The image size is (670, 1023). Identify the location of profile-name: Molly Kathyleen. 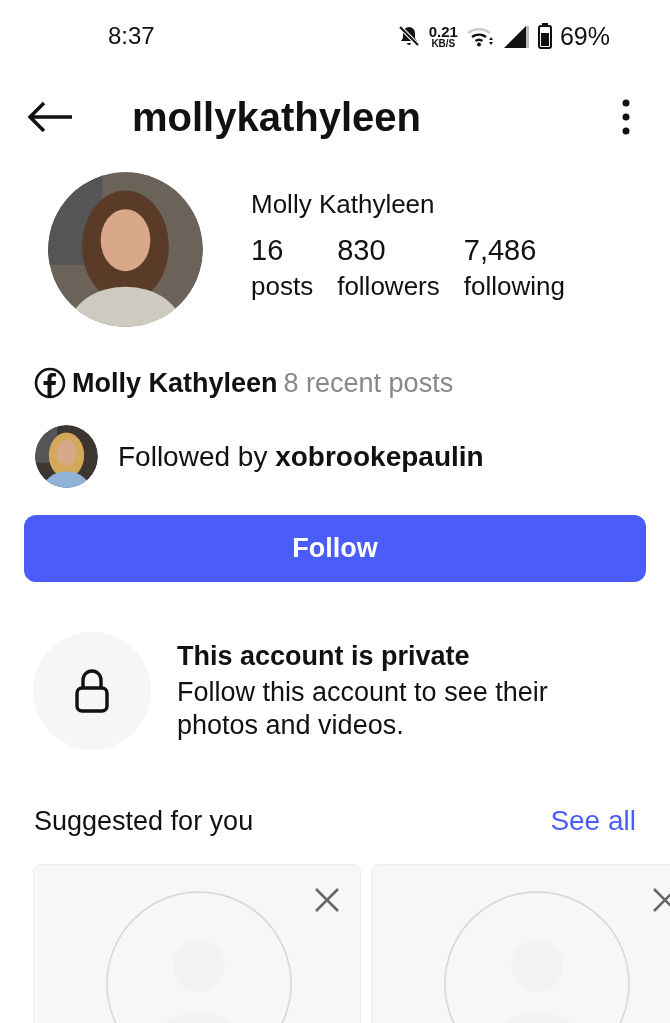
(343, 204).